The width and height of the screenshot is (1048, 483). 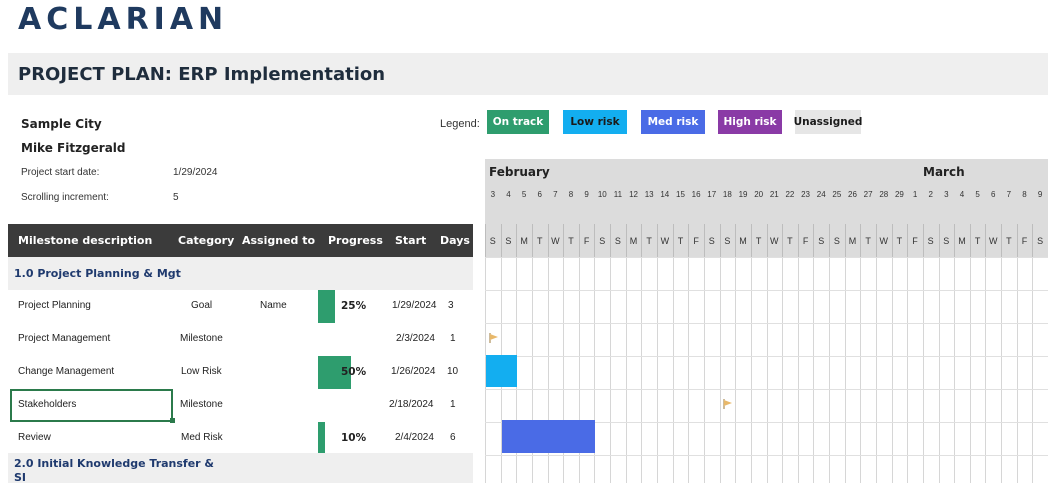 What do you see at coordinates (64, 338) in the screenshot?
I see `milestone-cell: Project Management` at bounding box center [64, 338].